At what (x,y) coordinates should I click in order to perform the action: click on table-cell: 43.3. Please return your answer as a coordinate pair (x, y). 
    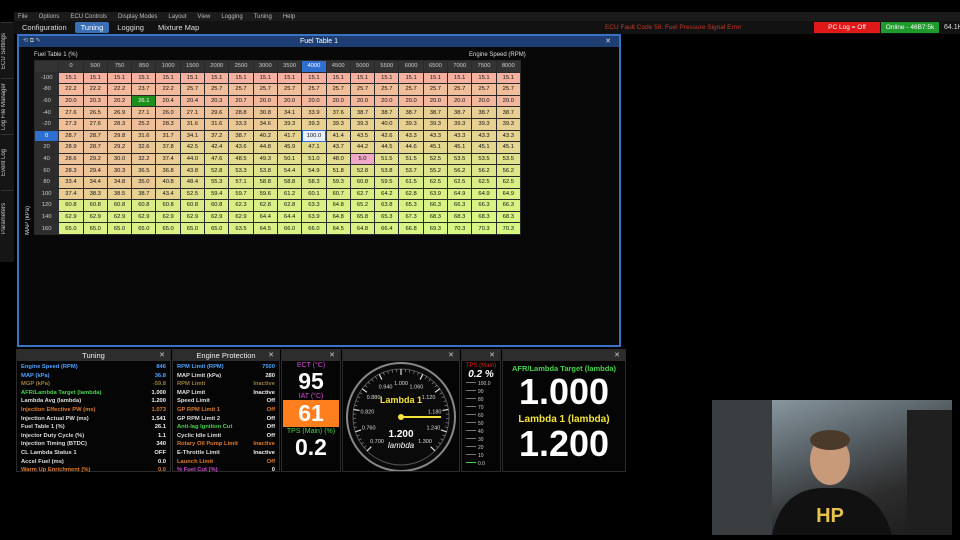
    Looking at the image, I should click on (460, 136).